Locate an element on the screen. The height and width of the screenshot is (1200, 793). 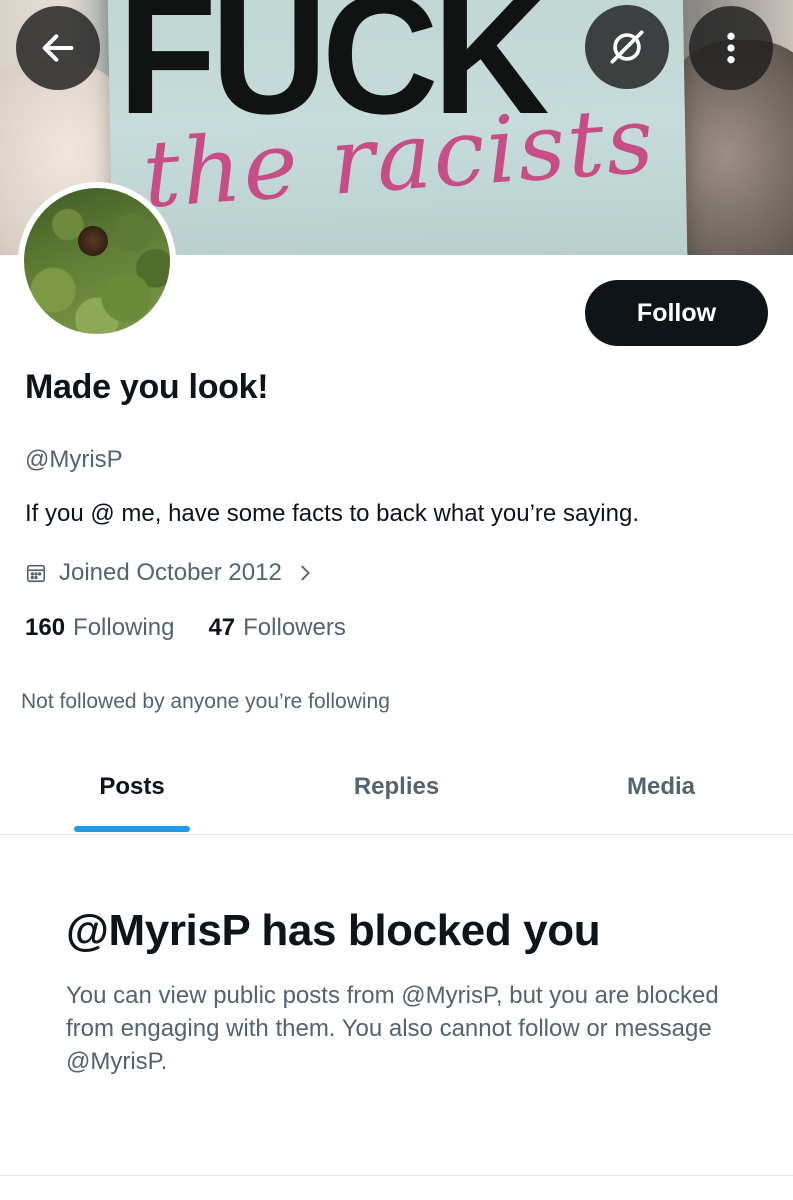
not-followed-notice: Not followed by anyone you’re following is located at coordinates (205, 701).